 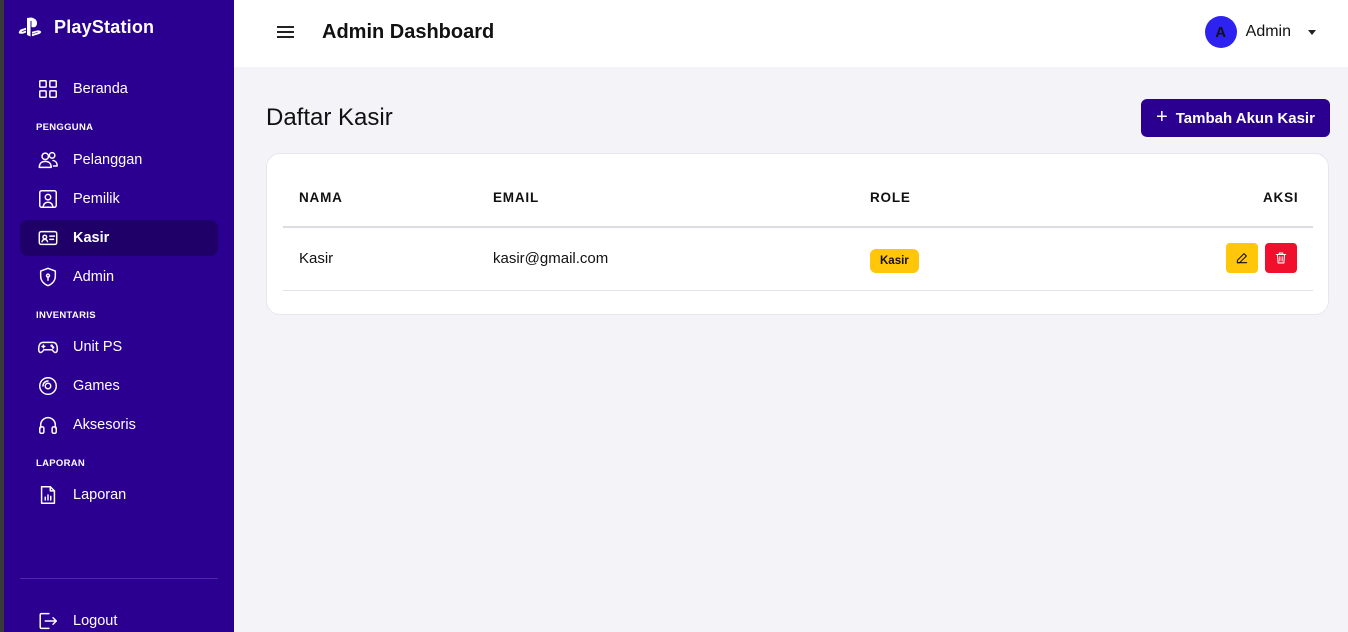 What do you see at coordinates (798, 290) in the screenshot?
I see `row-divider` at bounding box center [798, 290].